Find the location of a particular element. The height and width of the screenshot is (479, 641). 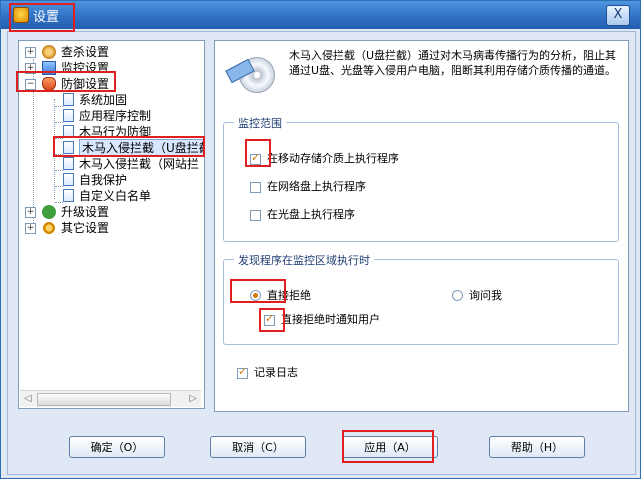

scan-settings-icon is located at coordinates (49, 52).